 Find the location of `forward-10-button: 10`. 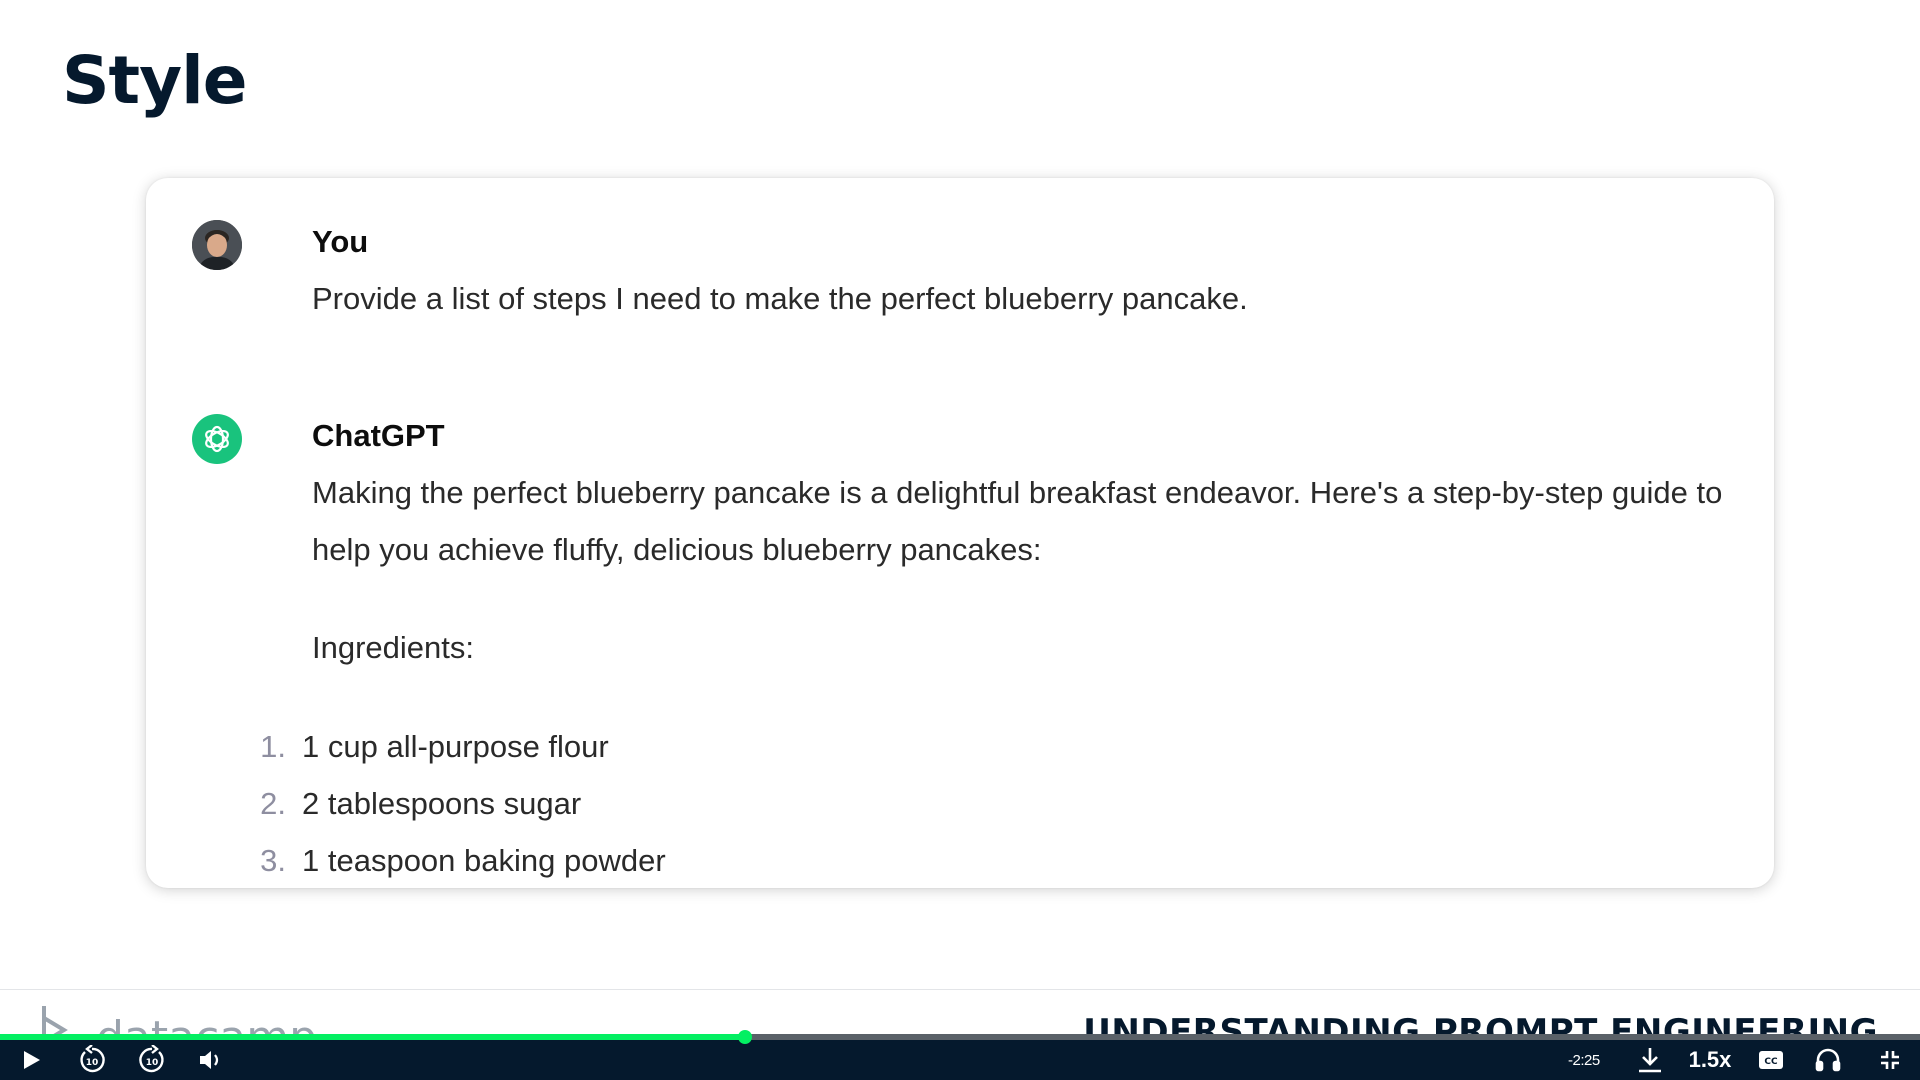

forward-10-button: 10 is located at coordinates (152, 1060).